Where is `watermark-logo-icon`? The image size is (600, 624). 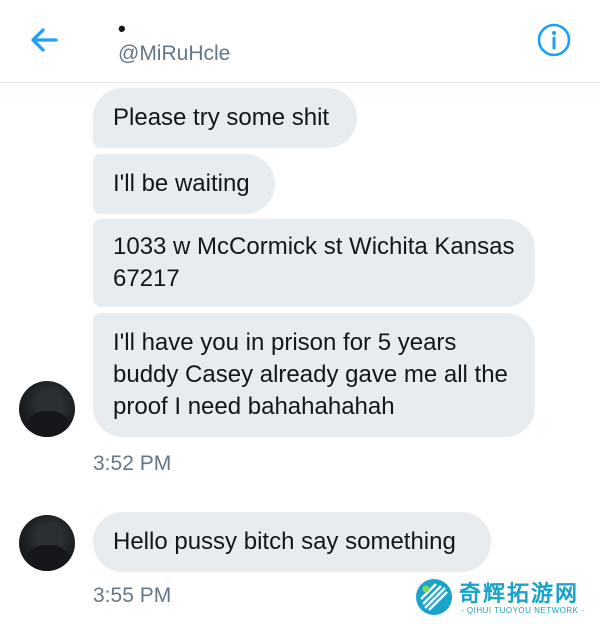
watermark-logo-icon is located at coordinates (434, 597).